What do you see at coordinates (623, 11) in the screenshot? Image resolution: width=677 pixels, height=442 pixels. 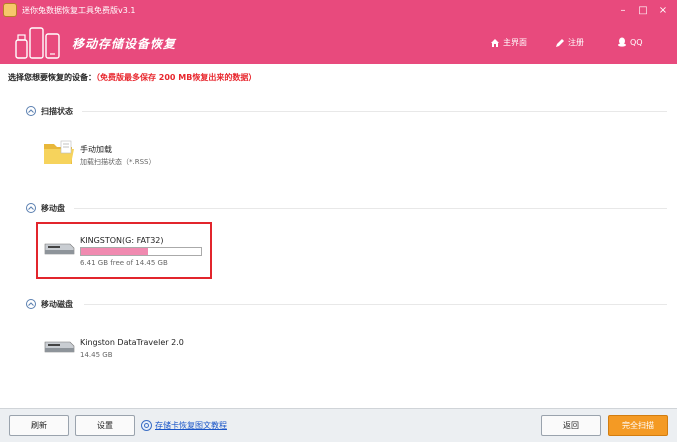 I see `minimize-icon: –` at bounding box center [623, 11].